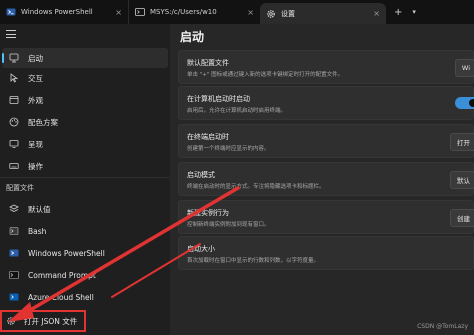 The width and height of the screenshot is (474, 335). I want to click on sidebar-item-label: 外观, so click(35, 100).